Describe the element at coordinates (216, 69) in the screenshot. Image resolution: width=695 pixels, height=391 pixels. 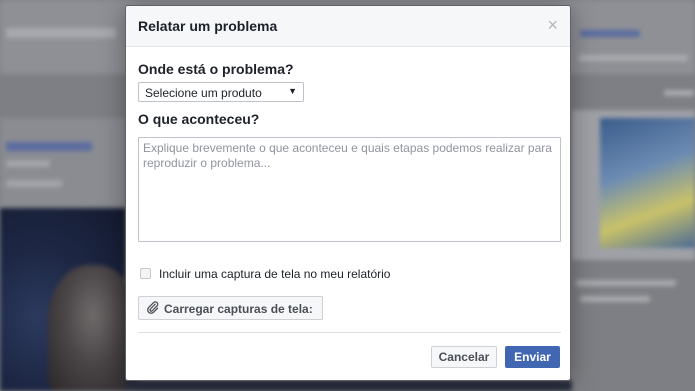
I see `where-label: Onde está o problema?` at that location.